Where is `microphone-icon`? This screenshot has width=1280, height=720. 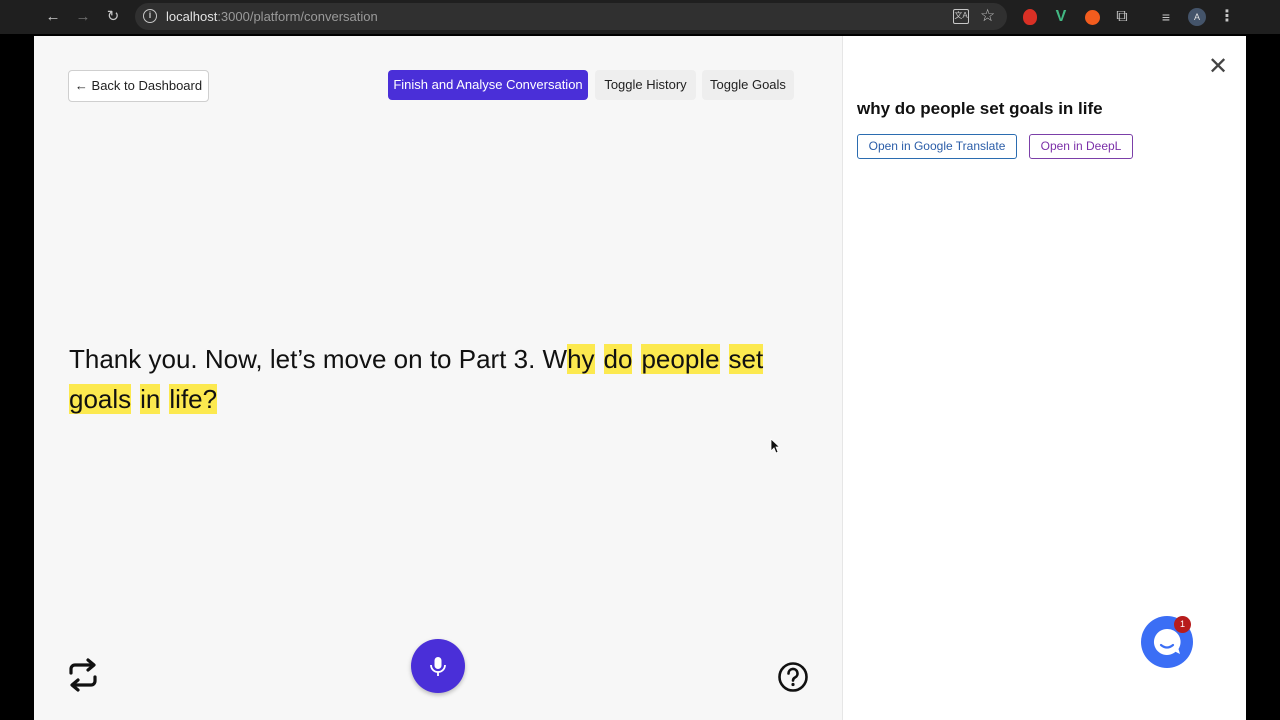
microphone-icon is located at coordinates (438, 666).